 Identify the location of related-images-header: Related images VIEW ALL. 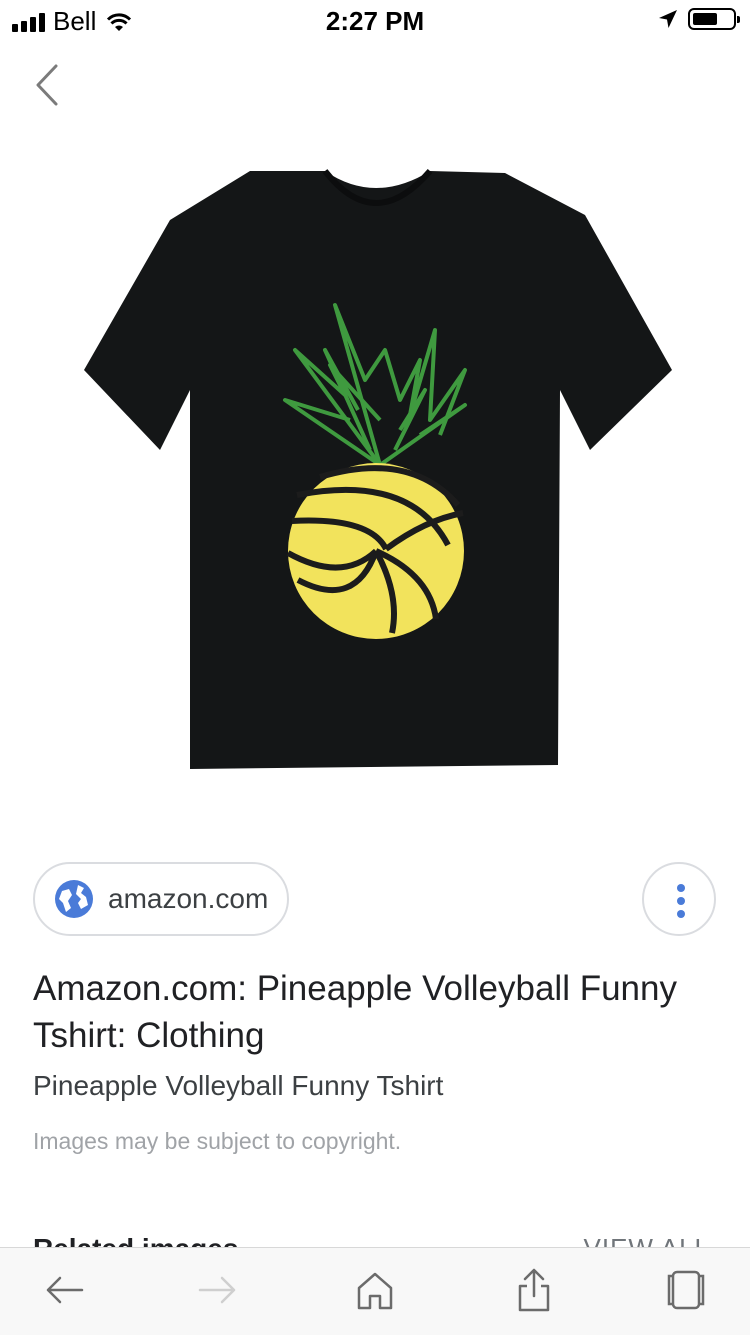
(375, 1236).